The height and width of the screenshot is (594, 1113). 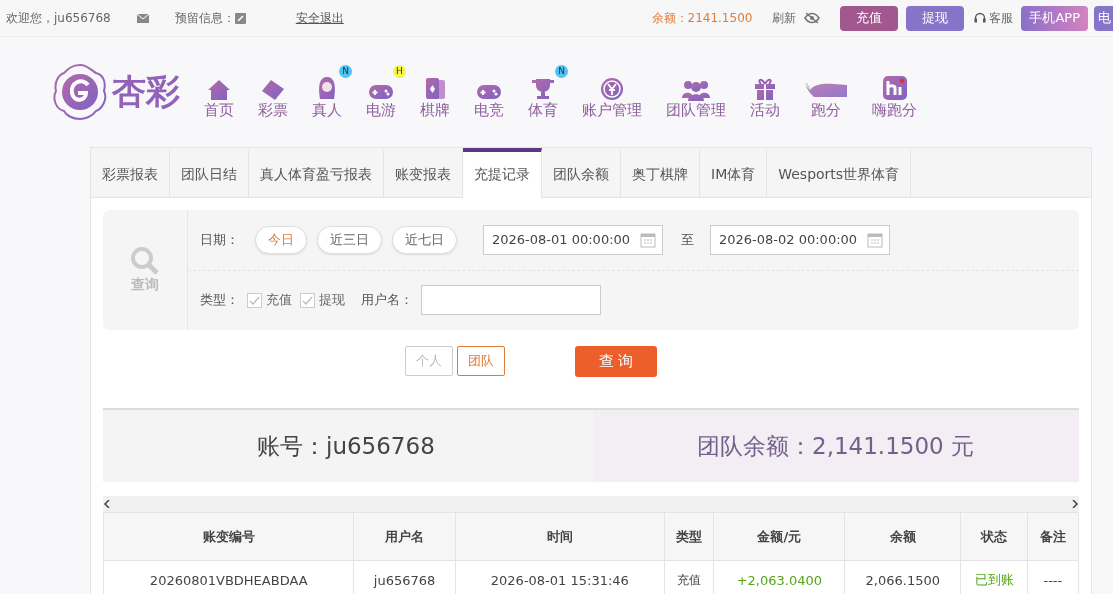 I want to click on search-icon, so click(x=145, y=261).